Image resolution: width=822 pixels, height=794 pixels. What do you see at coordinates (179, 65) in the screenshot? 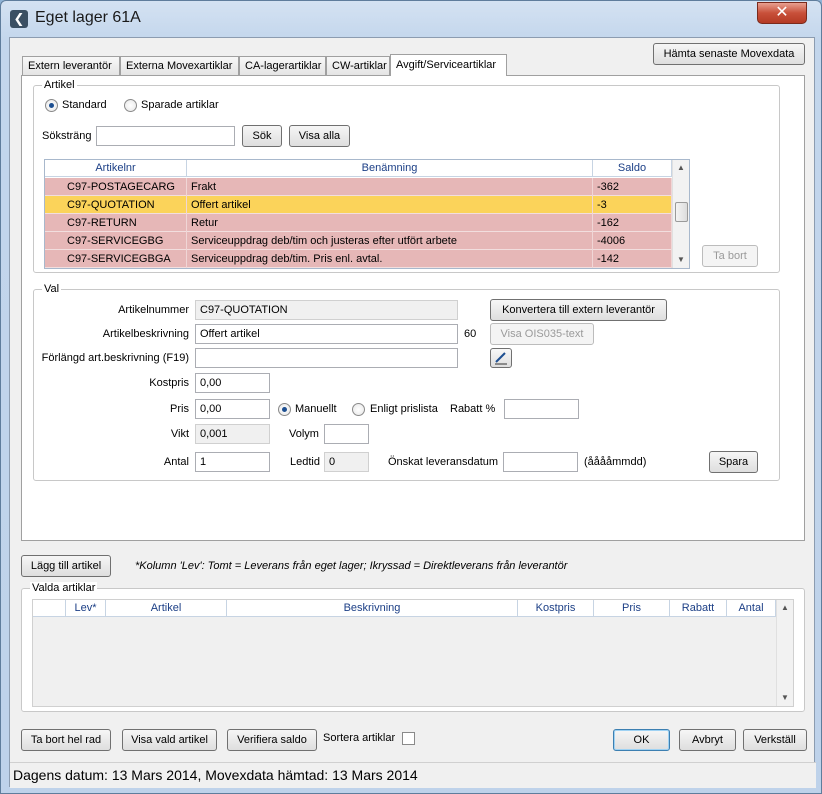
I see `tab-externa-movexartiklar: Externa Movexartiklar` at bounding box center [179, 65].